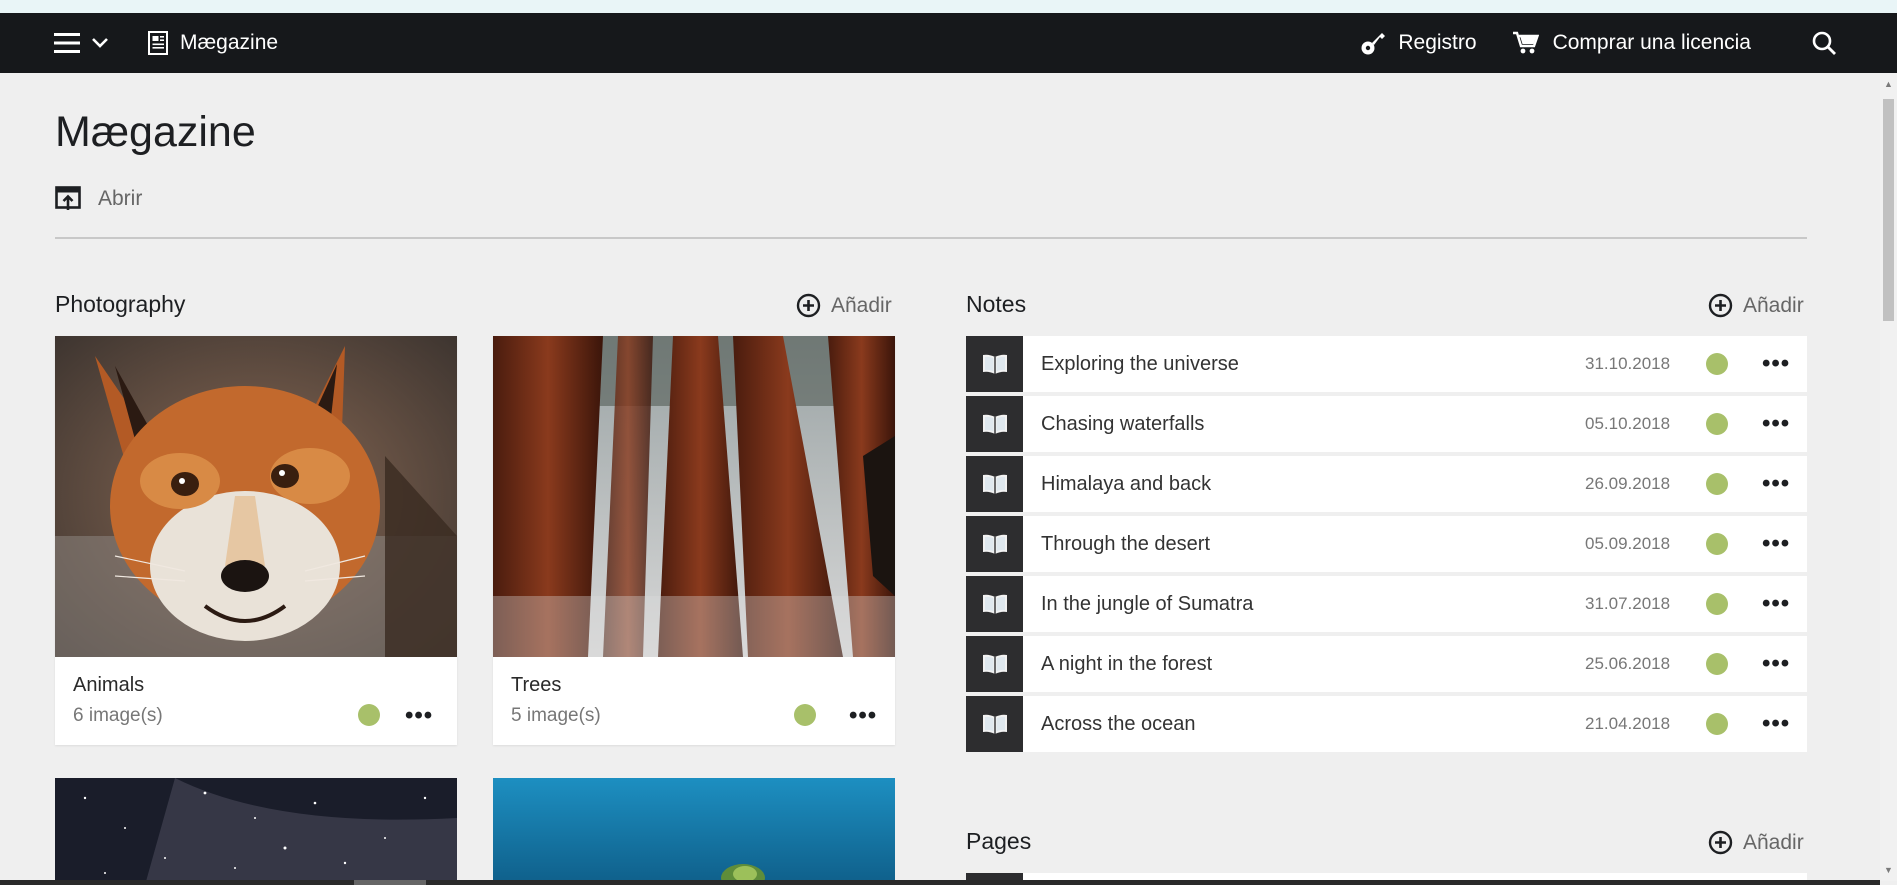 This screenshot has height=885, width=1897. I want to click on album-count: 6 image(s), so click(118, 715).